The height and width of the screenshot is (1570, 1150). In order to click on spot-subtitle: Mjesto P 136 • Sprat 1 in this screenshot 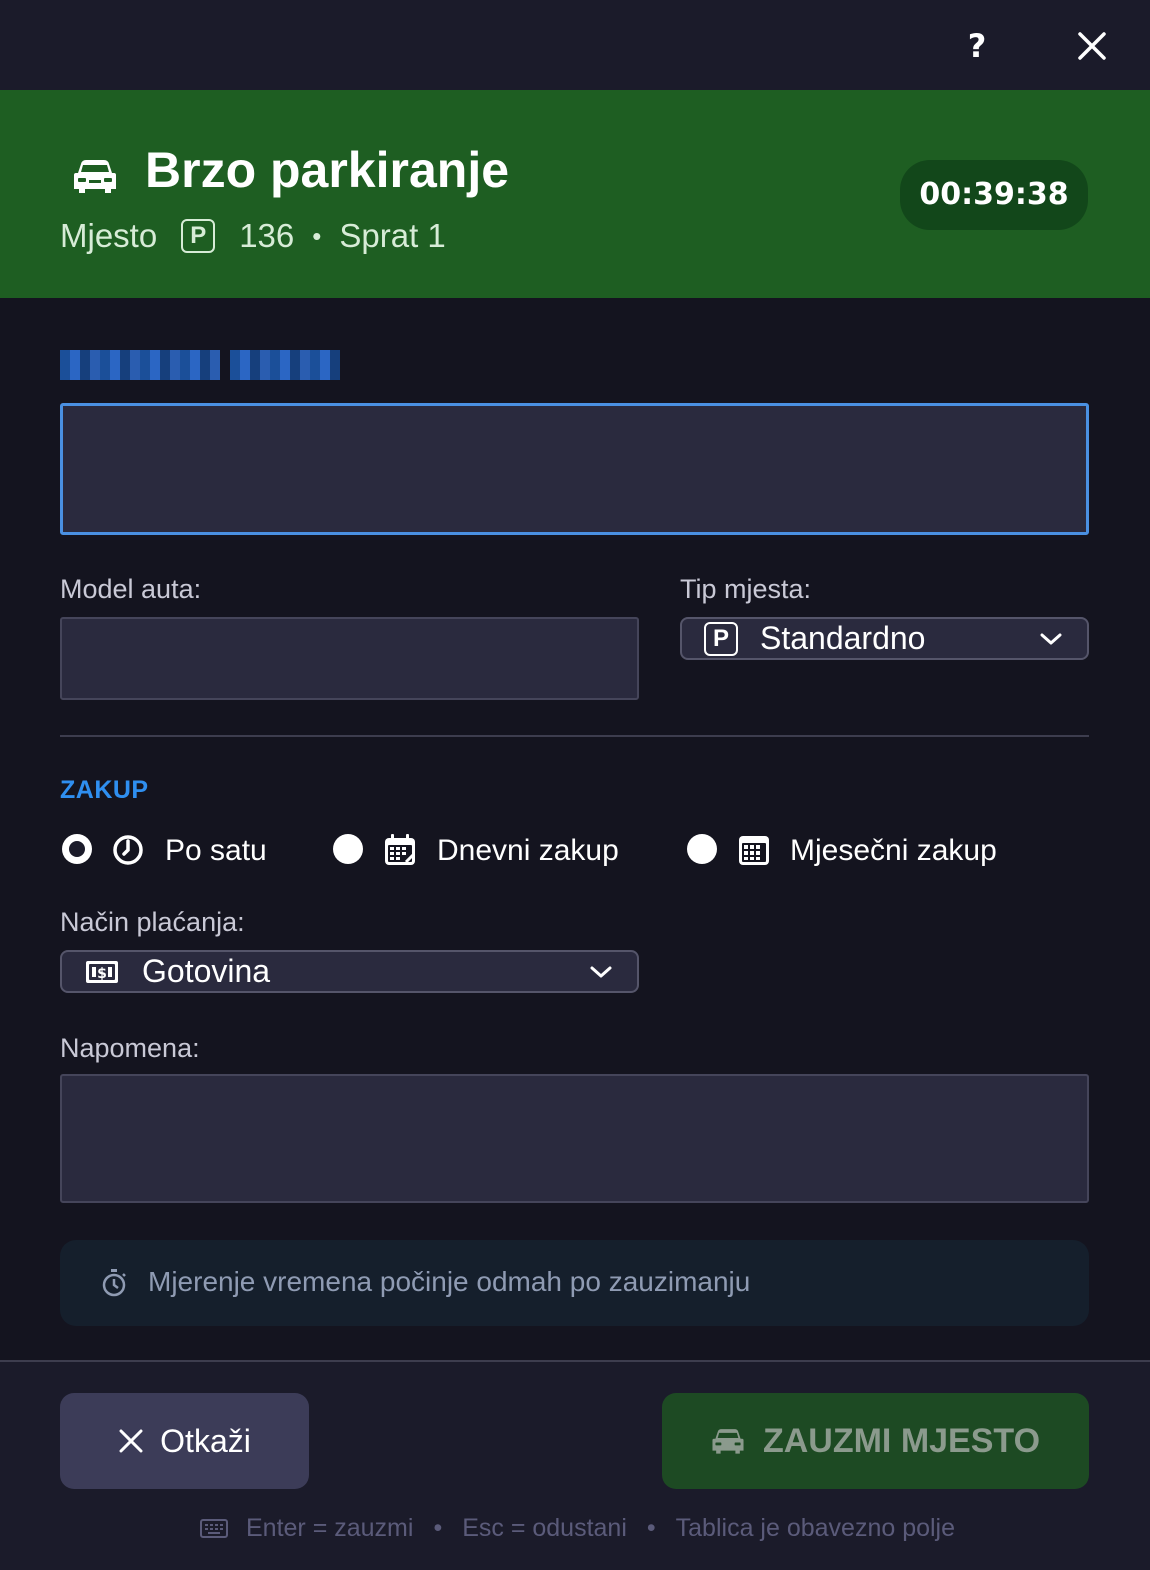, I will do `click(253, 236)`.